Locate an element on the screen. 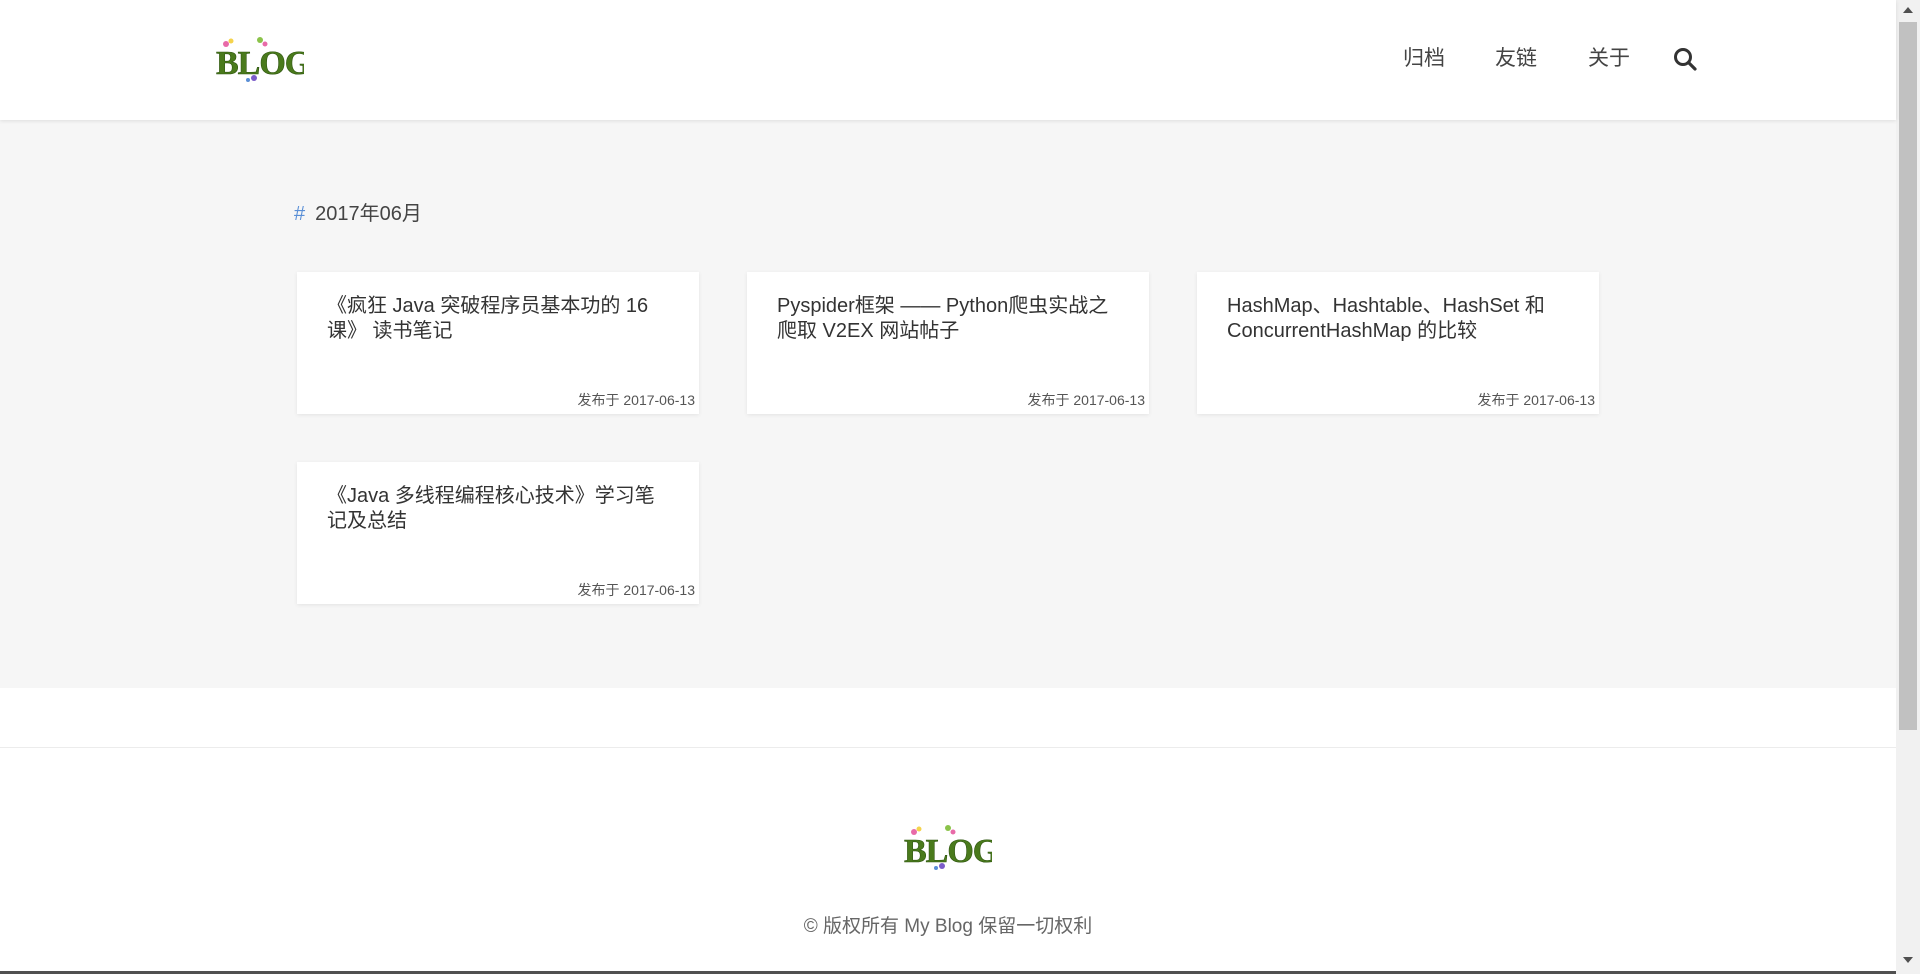 This screenshot has width=1920, height=974. blog-logo: BLOG is located at coordinates (258, 59).